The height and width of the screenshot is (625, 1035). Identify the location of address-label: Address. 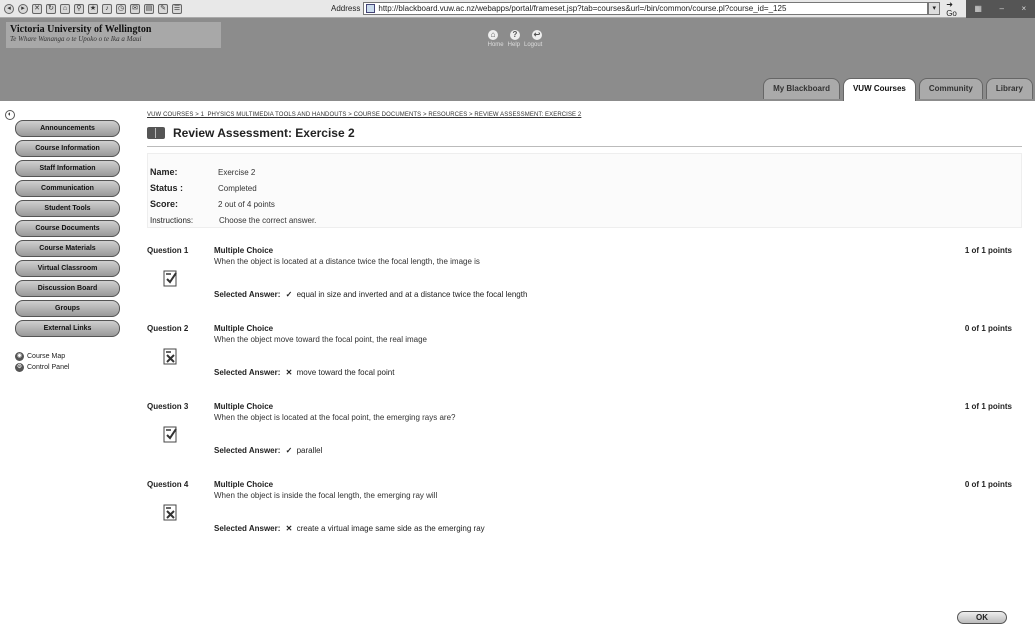
(346, 8).